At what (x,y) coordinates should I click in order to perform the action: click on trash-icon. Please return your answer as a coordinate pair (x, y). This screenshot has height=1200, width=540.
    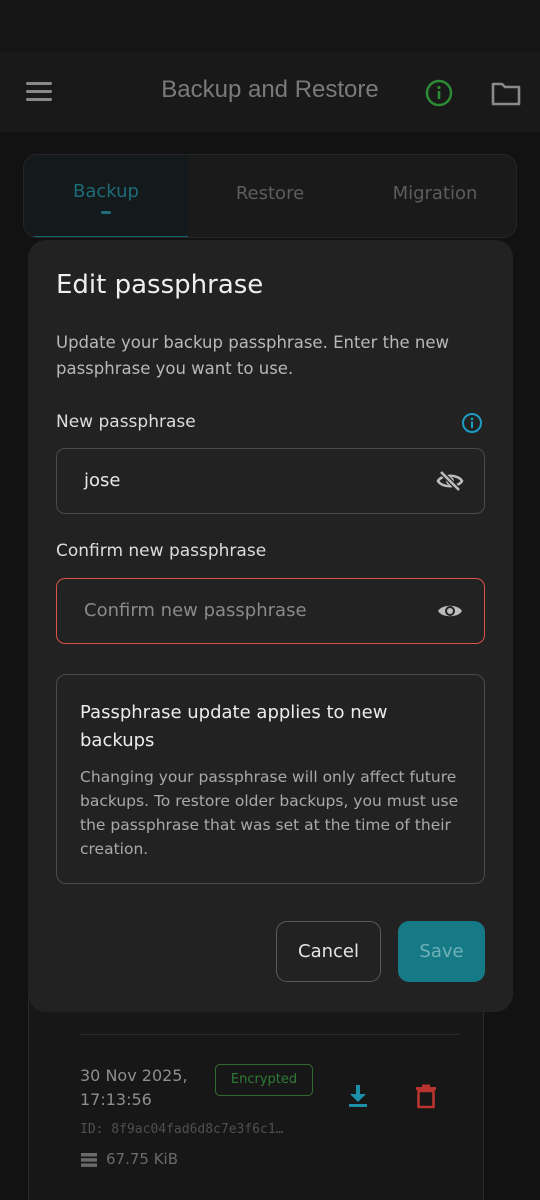
    Looking at the image, I should click on (426, 1096).